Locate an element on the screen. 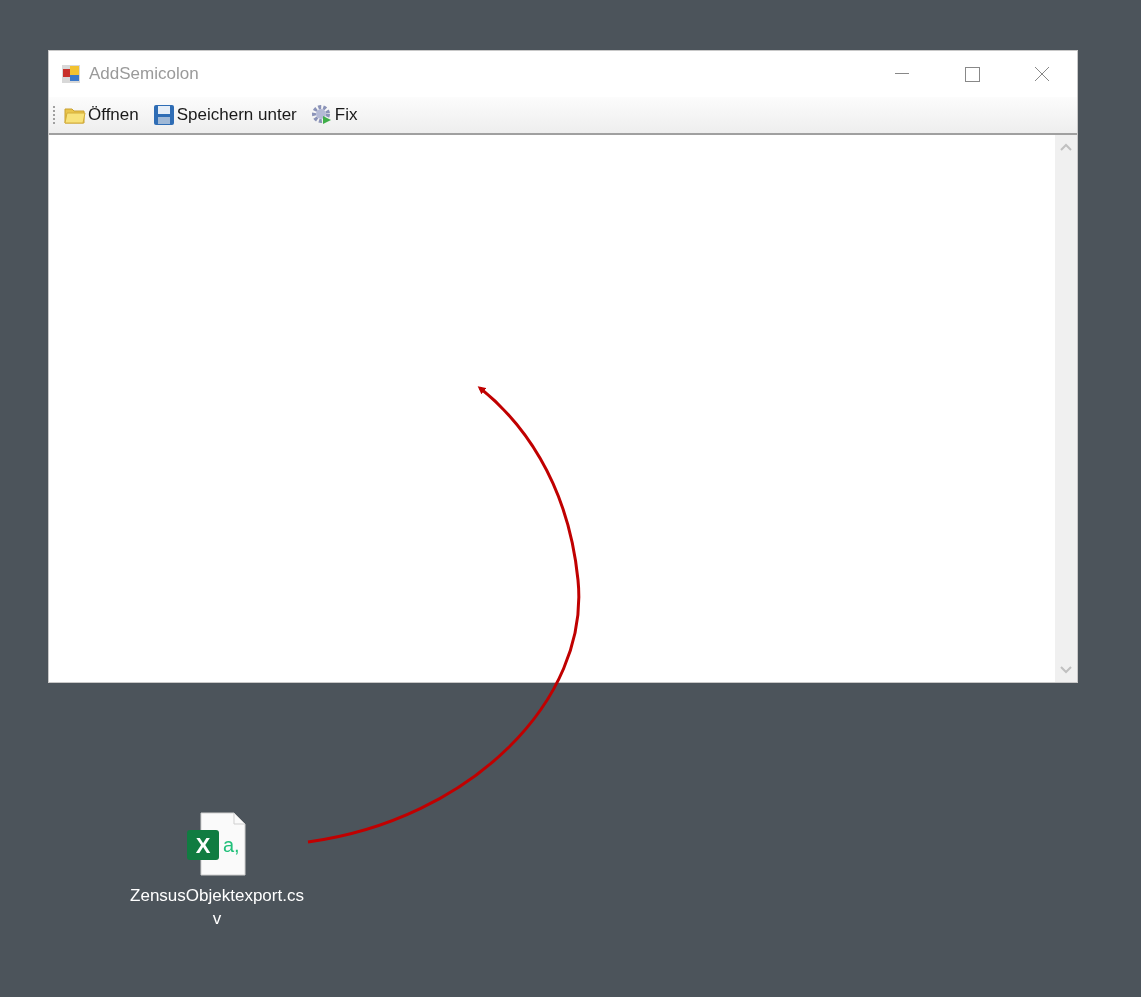 Image resolution: width=1141 pixels, height=997 pixels. excel-letter: X is located at coordinates (203, 845).